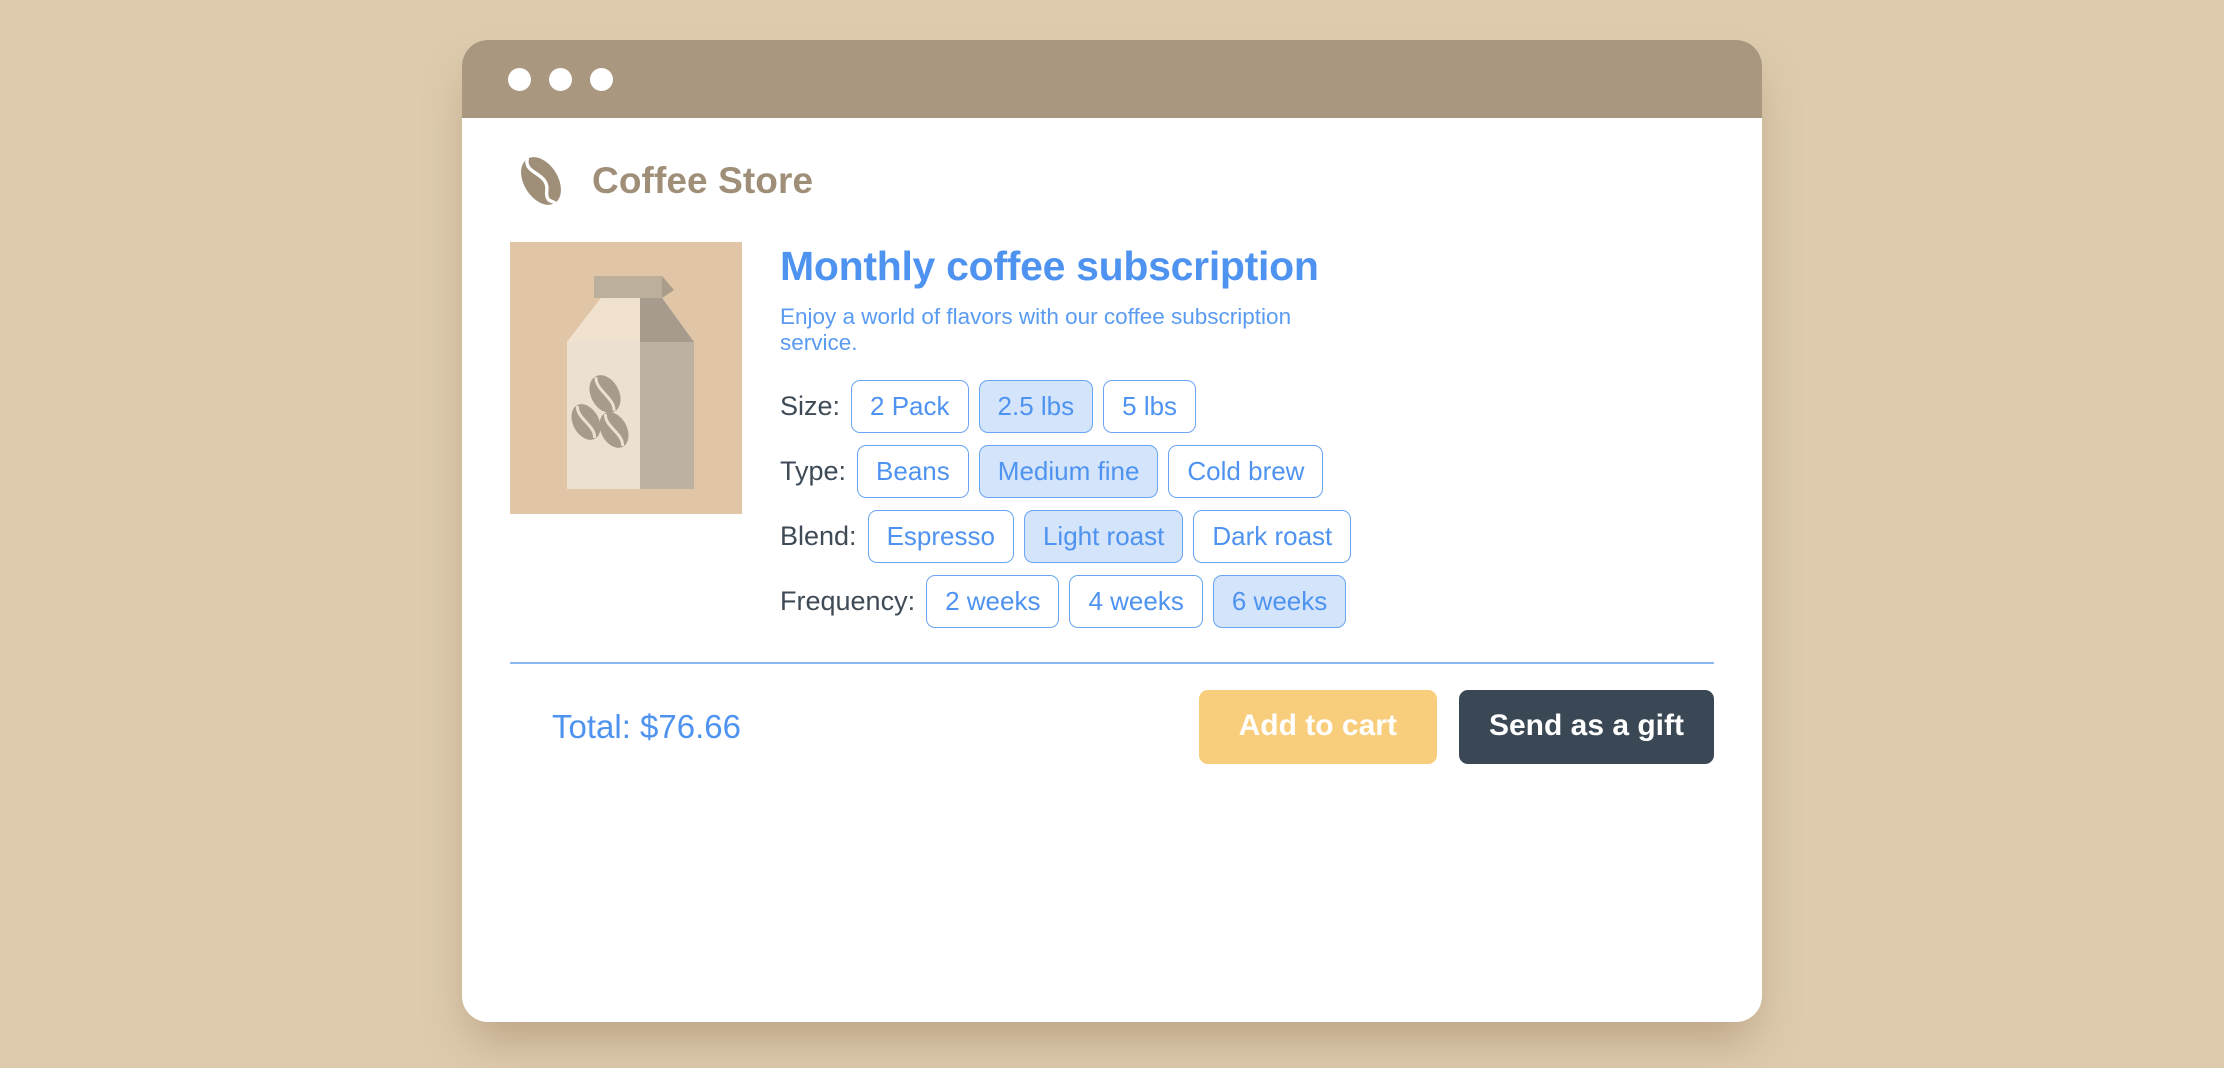  I want to click on option-type-cold-brew: Cold brew, so click(1246, 472).